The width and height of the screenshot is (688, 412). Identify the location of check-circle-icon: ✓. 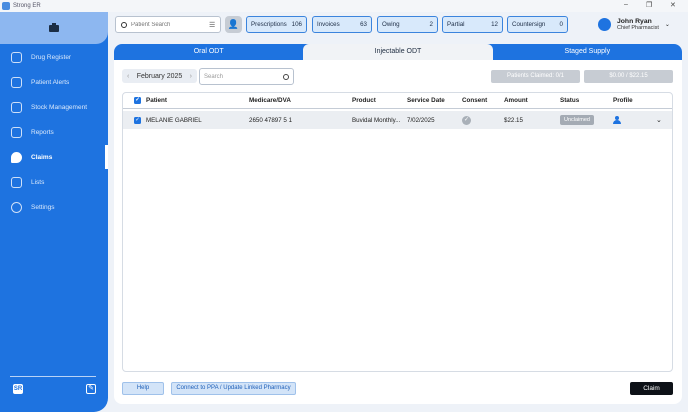
(466, 120).